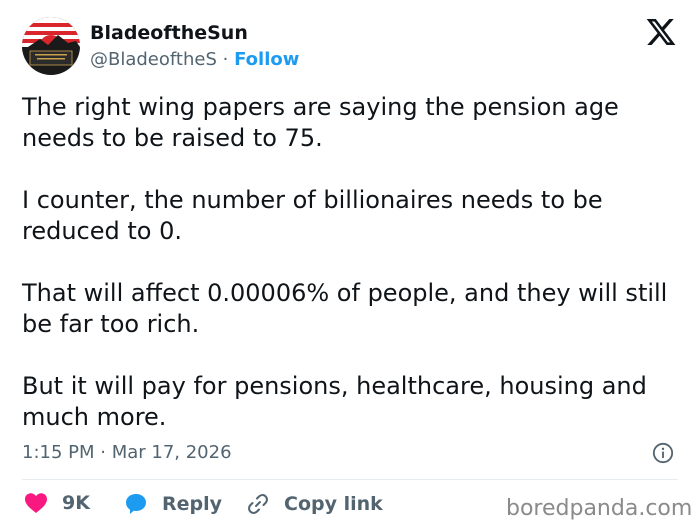  What do you see at coordinates (127, 452) in the screenshot?
I see `tweet-timestamp: 1:15 PM · Mar 17, 2026` at bounding box center [127, 452].